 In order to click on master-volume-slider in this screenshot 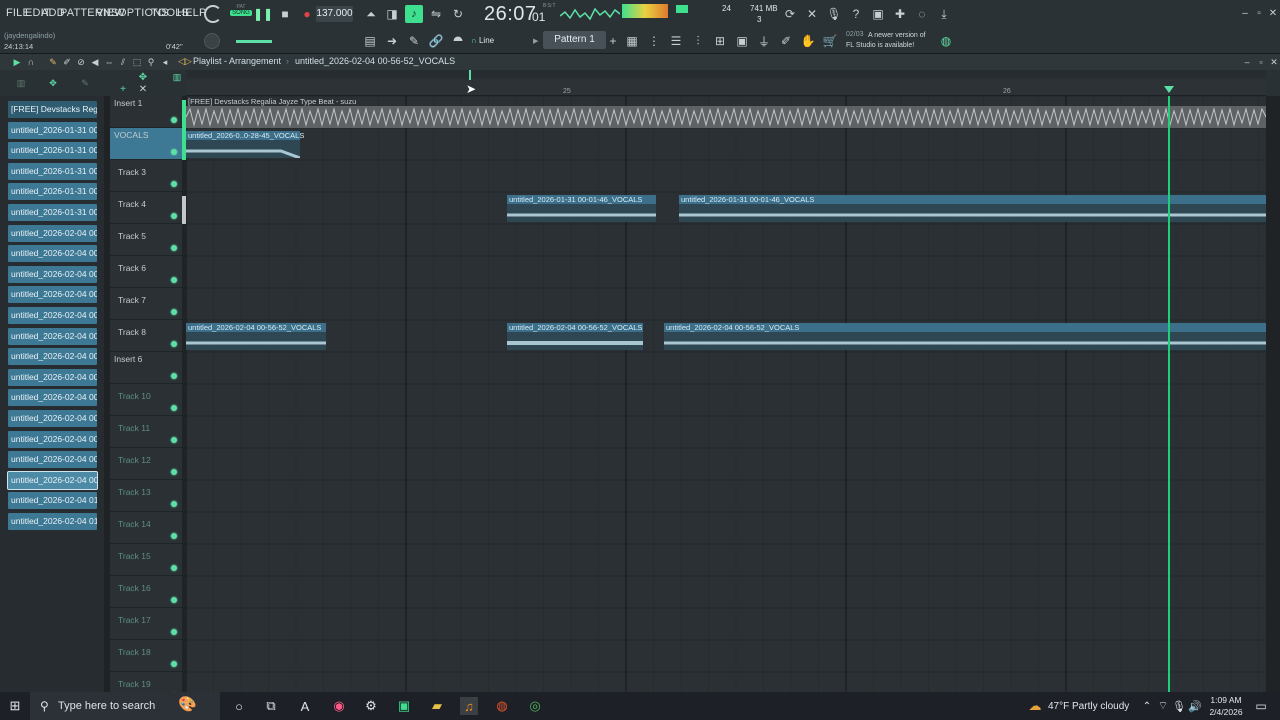, I will do `click(254, 41)`.